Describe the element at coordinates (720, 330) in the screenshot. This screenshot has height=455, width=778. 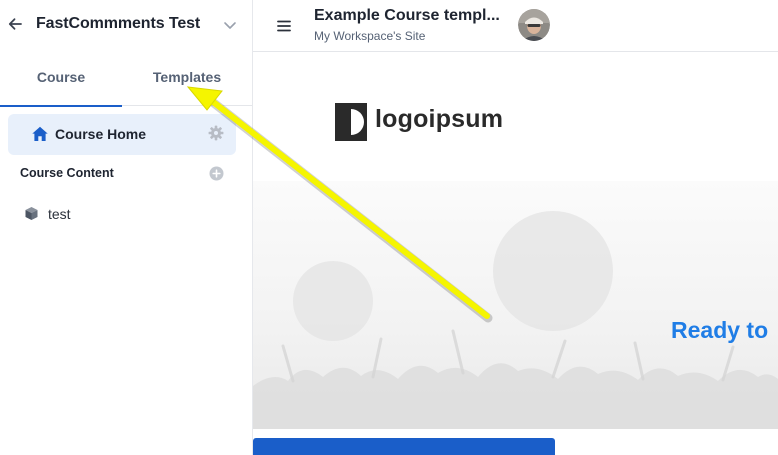
I see `hero-heading: Ready to` at that location.